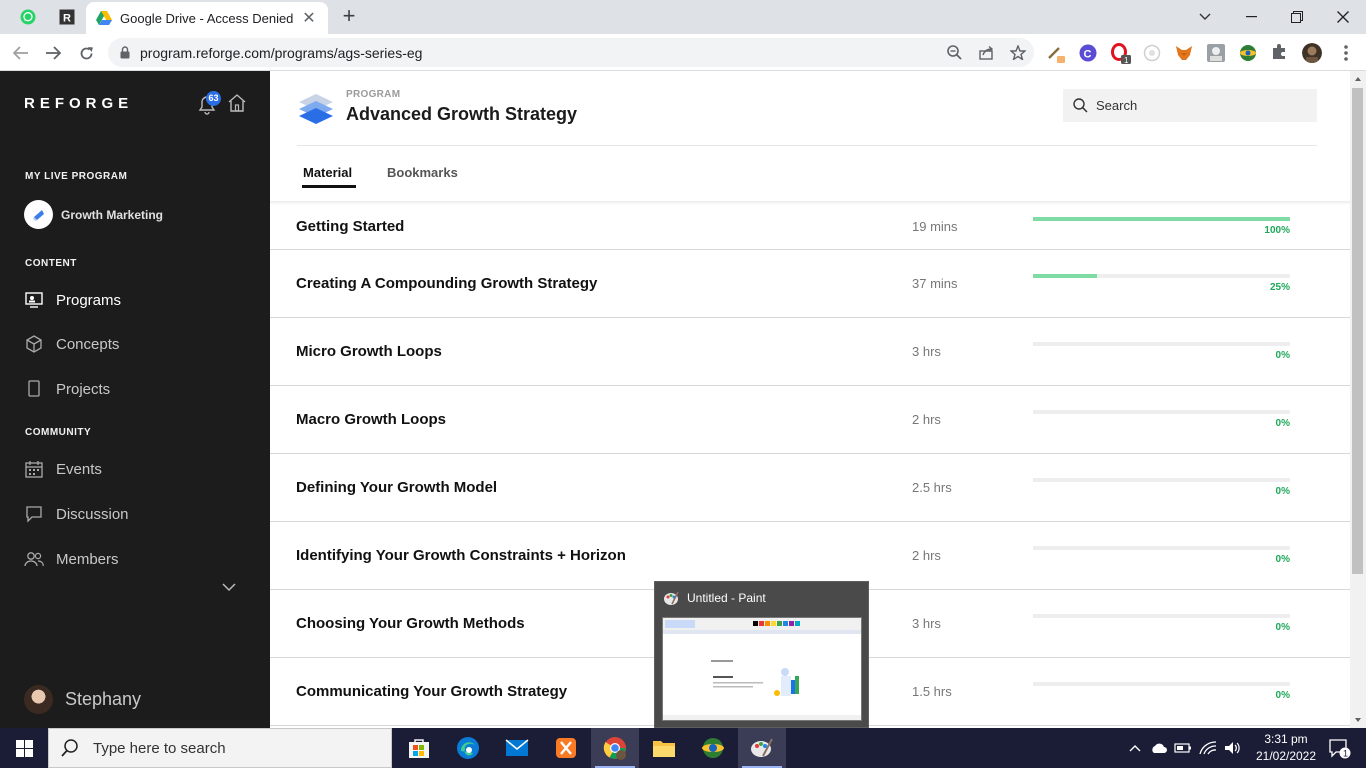  Describe the element at coordinates (69, 748) in the screenshot. I see `search-icon` at that location.